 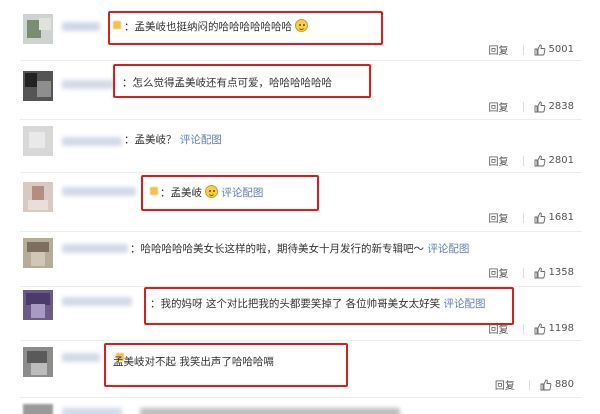 What do you see at coordinates (561, 217) in the screenshot?
I see `like-count: 1681` at bounding box center [561, 217].